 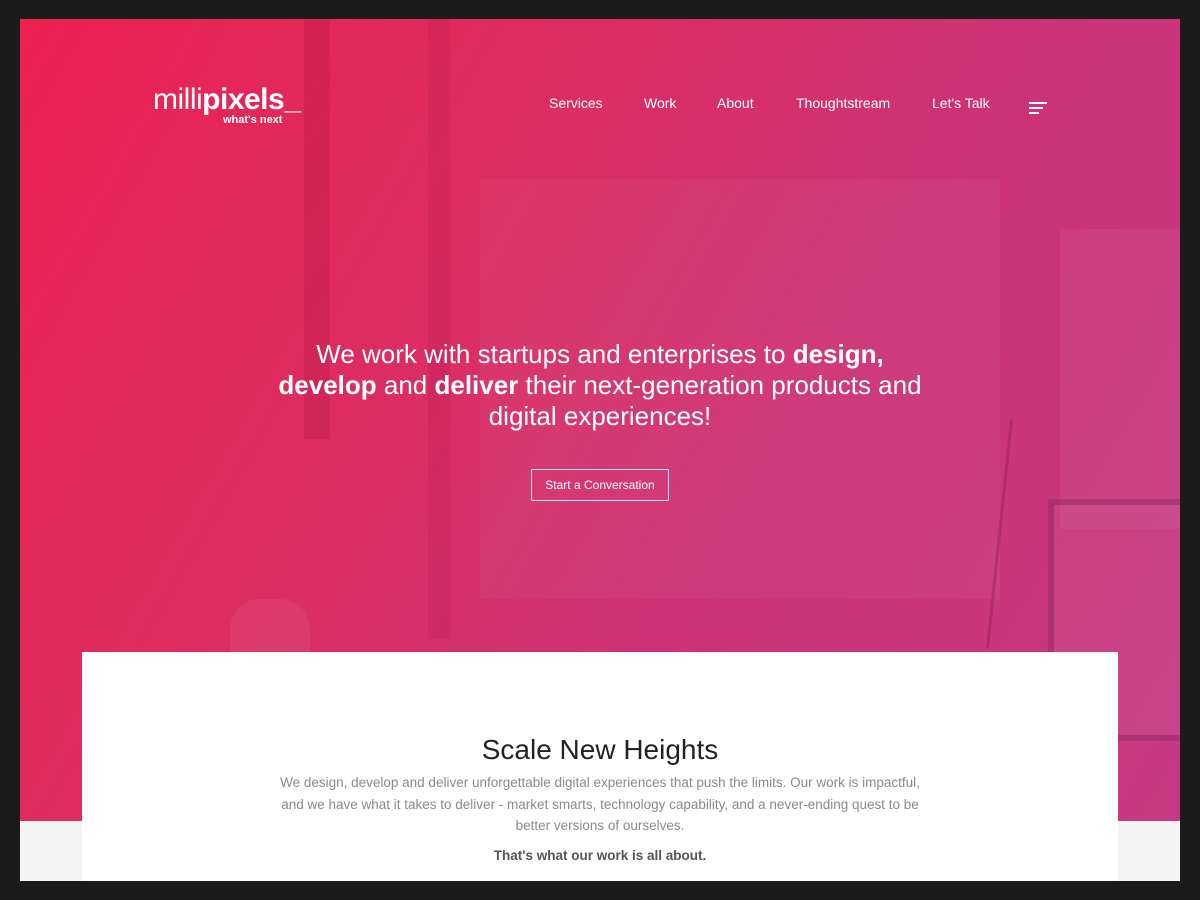 I want to click on start-conversation-button: Start a Conversation, so click(x=600, y=485).